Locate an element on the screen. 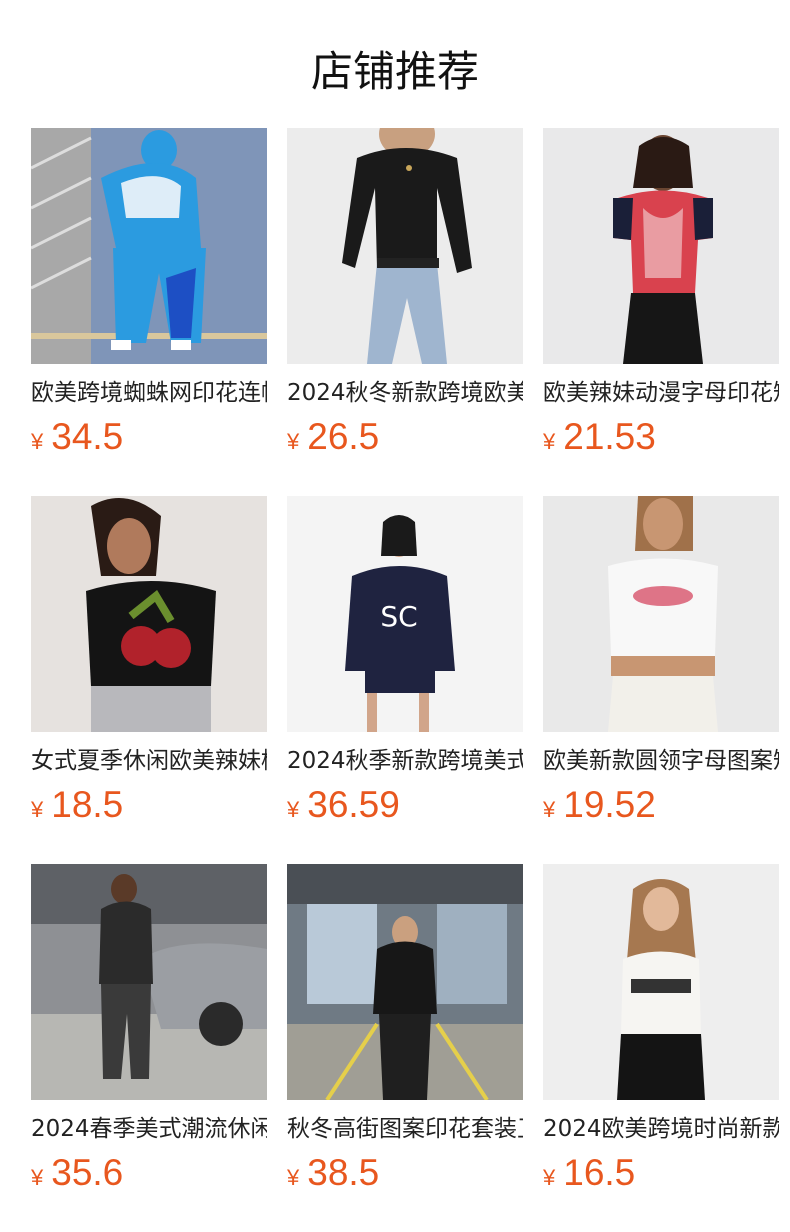 This screenshot has height=1232, width=790. price-value: 19.52 is located at coordinates (609, 804).